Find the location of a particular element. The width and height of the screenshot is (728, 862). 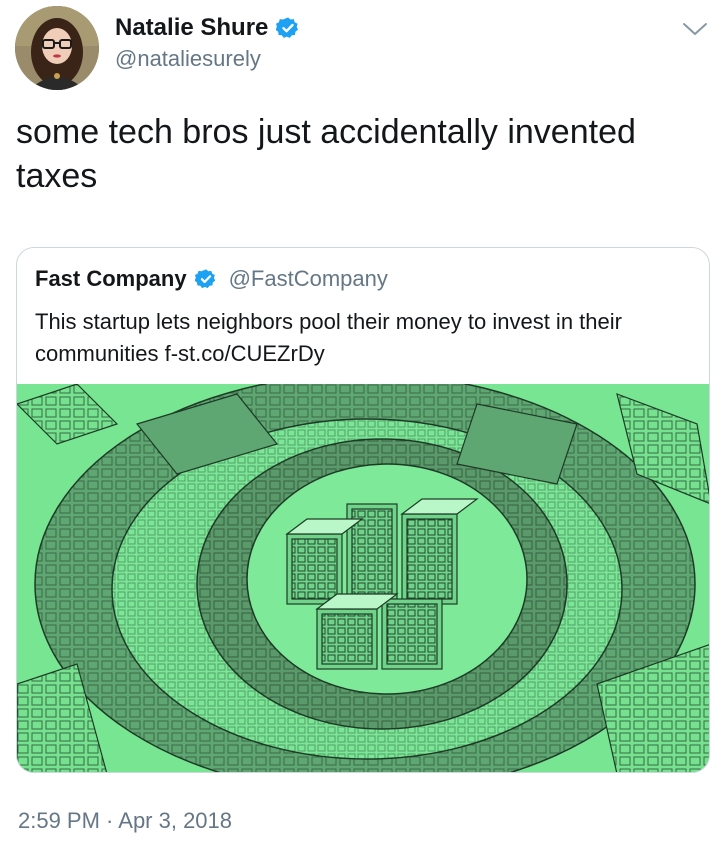

author-avatar is located at coordinates (57, 48).